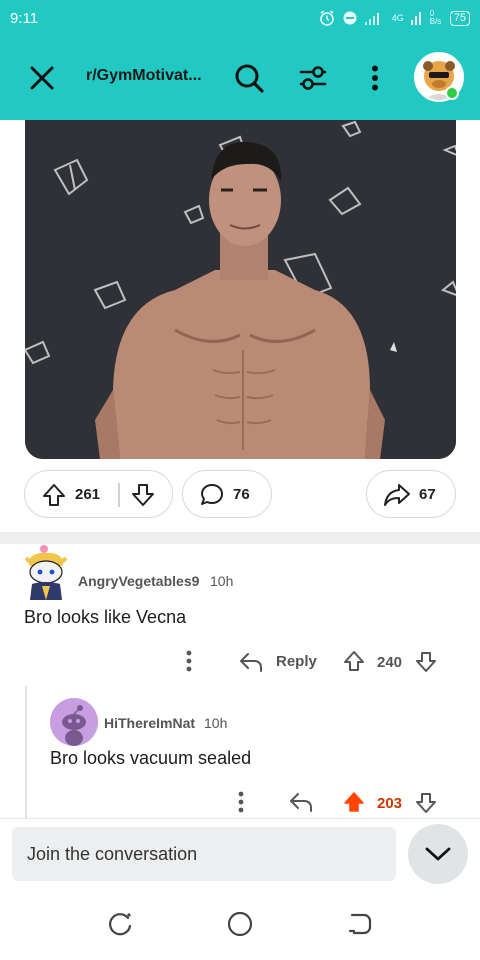  What do you see at coordinates (222, 581) in the screenshot?
I see `comment-time-1: 10h` at bounding box center [222, 581].